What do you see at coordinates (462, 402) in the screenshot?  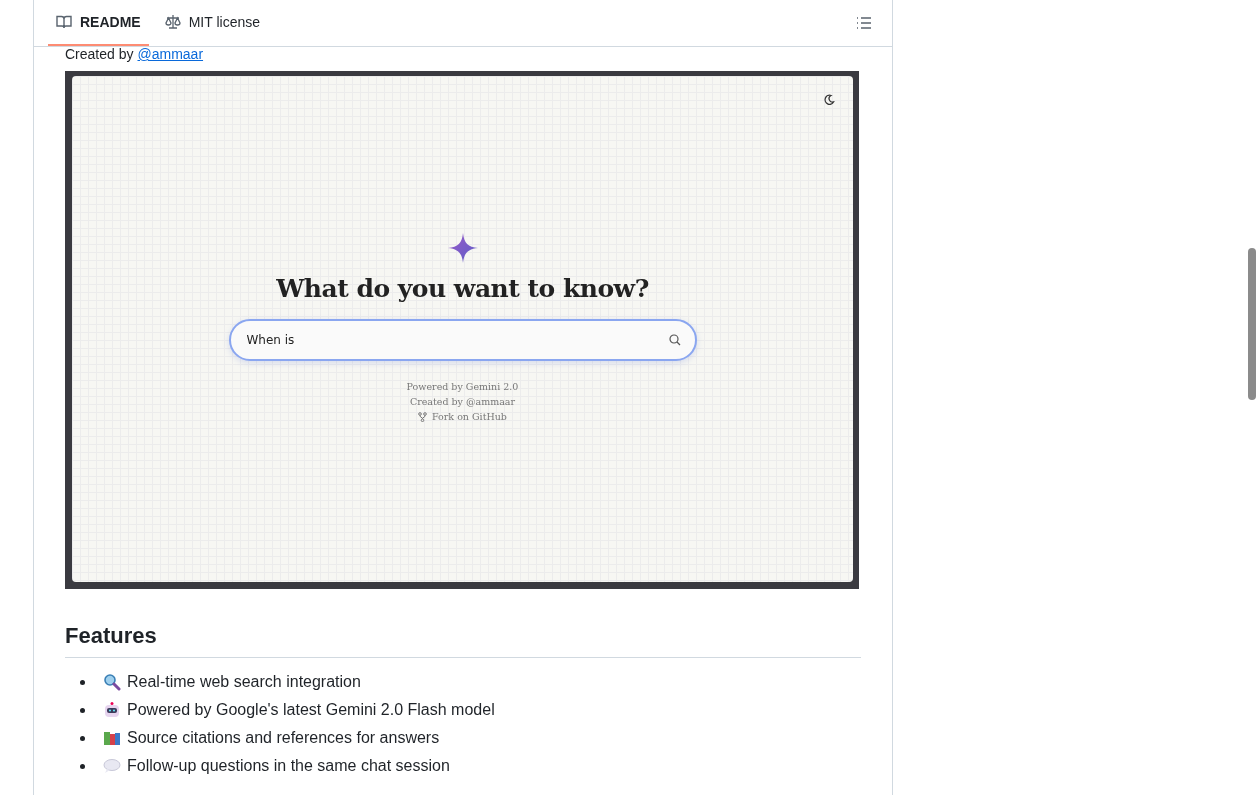 I see `app-footer-text: Created by @ammaar` at bounding box center [462, 402].